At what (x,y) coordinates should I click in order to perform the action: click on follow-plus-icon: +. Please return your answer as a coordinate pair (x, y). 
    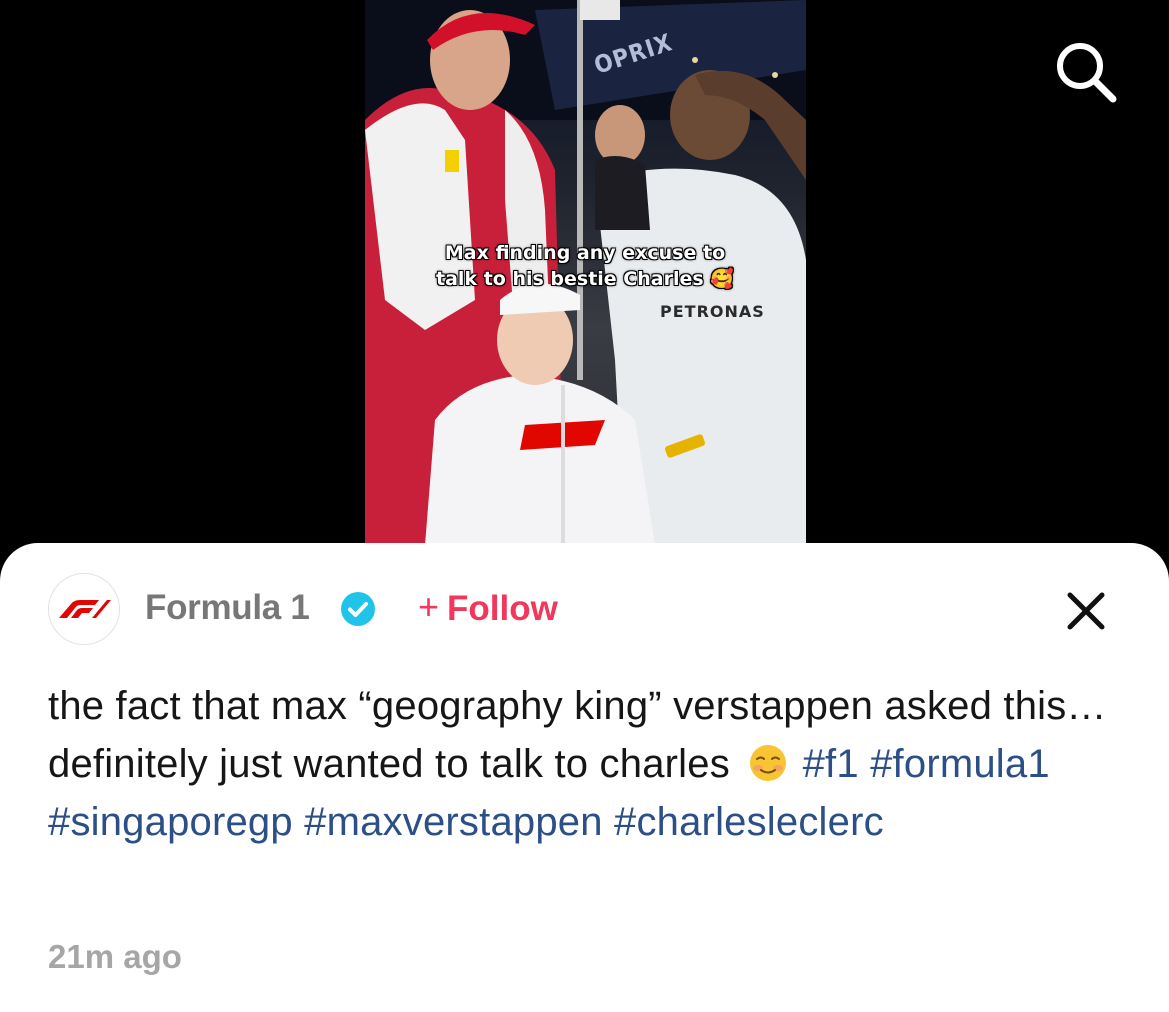
    Looking at the image, I should click on (429, 606).